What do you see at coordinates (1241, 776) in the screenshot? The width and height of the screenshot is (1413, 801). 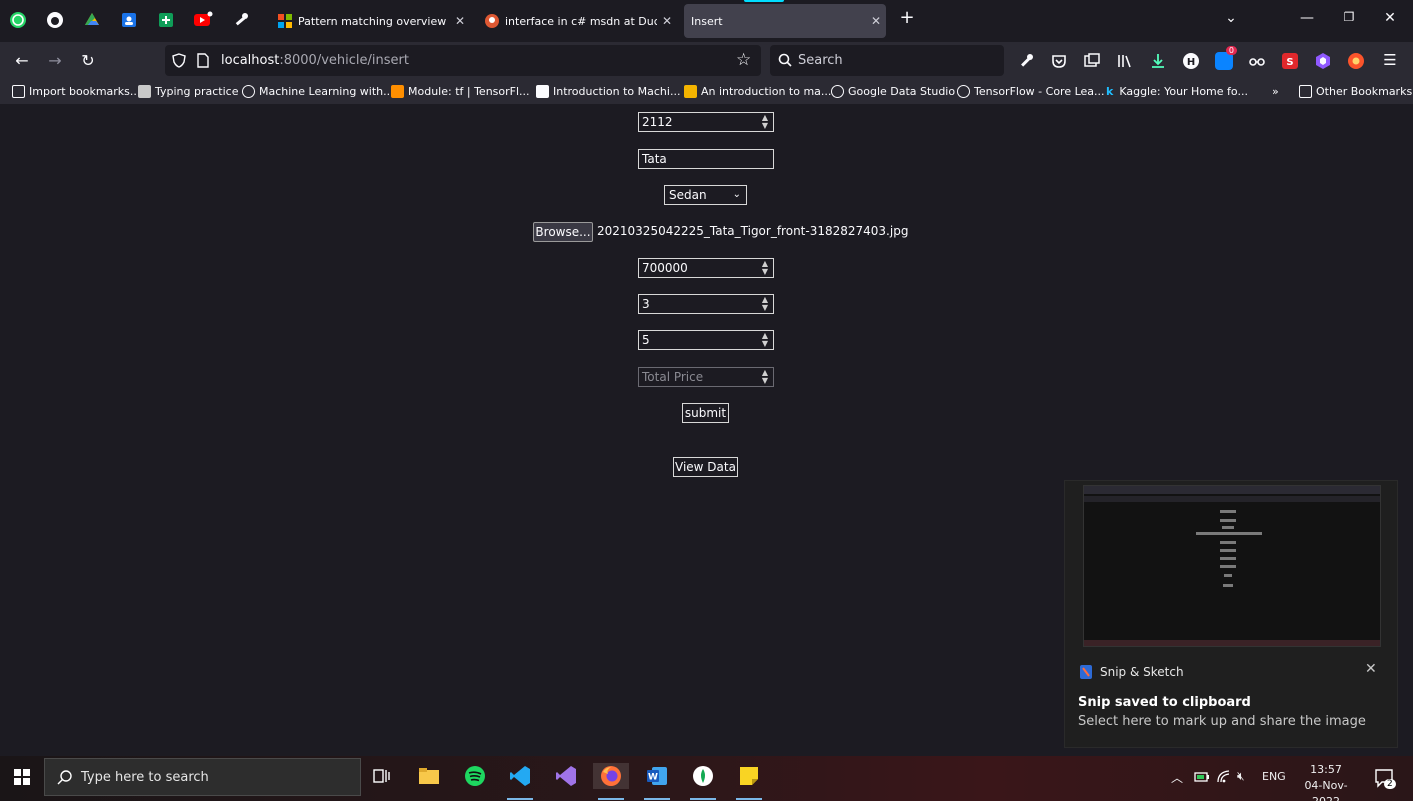 I see `volume-muted-icon: 🔇︎` at bounding box center [1241, 776].